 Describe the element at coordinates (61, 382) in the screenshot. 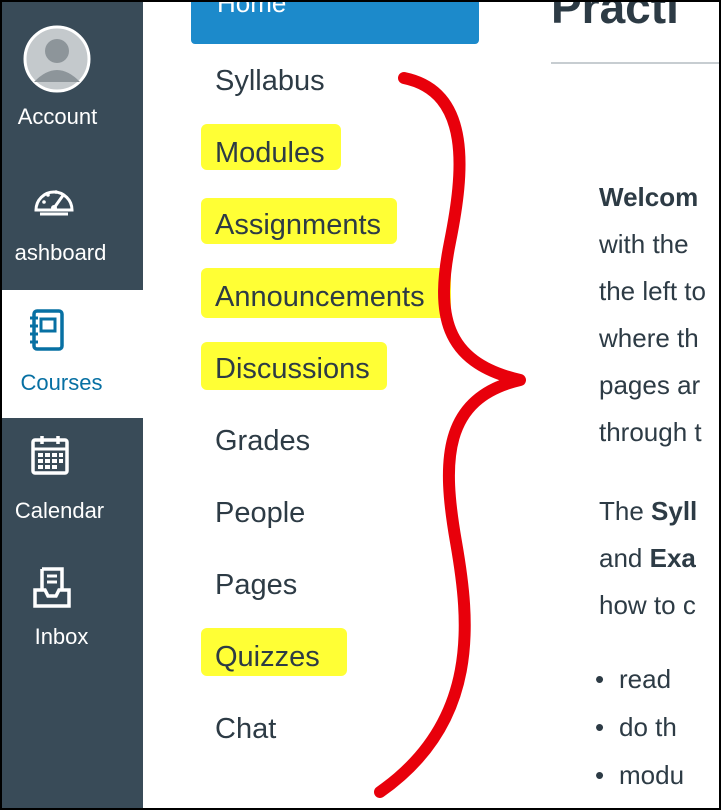

I see `global-nav-courses-label: Courses` at that location.